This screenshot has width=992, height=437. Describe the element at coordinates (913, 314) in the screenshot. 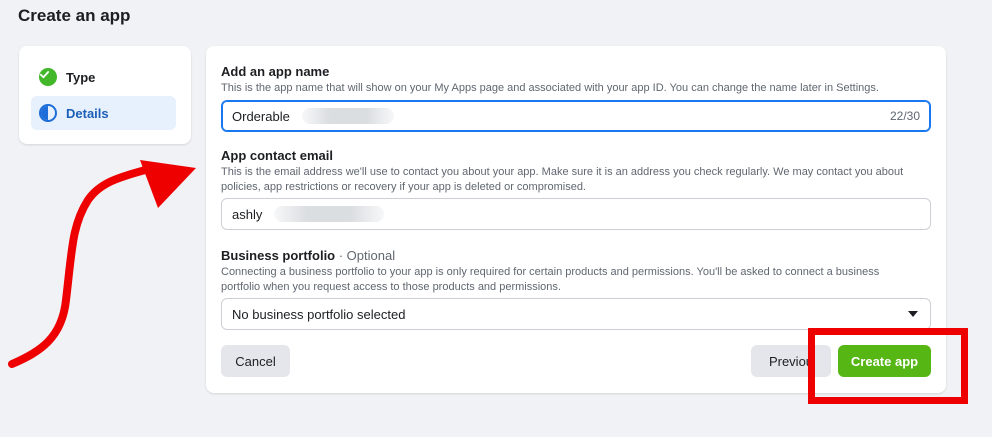

I see `chevron-down-icon` at that location.